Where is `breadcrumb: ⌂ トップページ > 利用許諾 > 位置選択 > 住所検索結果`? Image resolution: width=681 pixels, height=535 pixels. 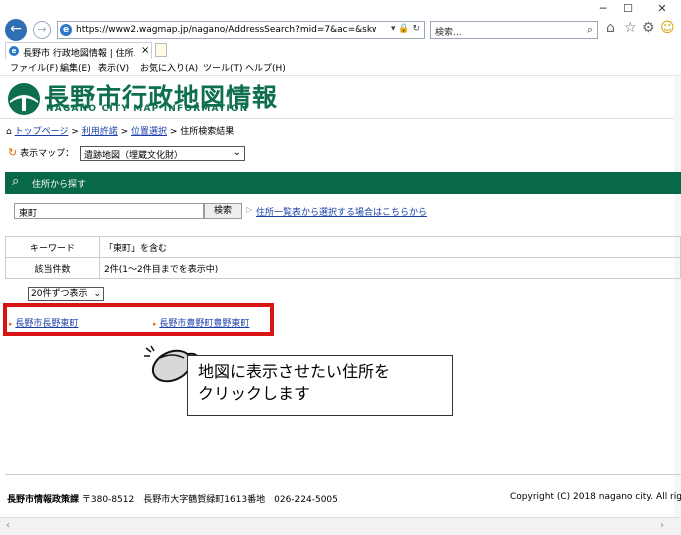
breadcrumb: ⌂ トップページ > 利用許諾 > 位置選択 > 住所検索結果 is located at coordinates (120, 130).